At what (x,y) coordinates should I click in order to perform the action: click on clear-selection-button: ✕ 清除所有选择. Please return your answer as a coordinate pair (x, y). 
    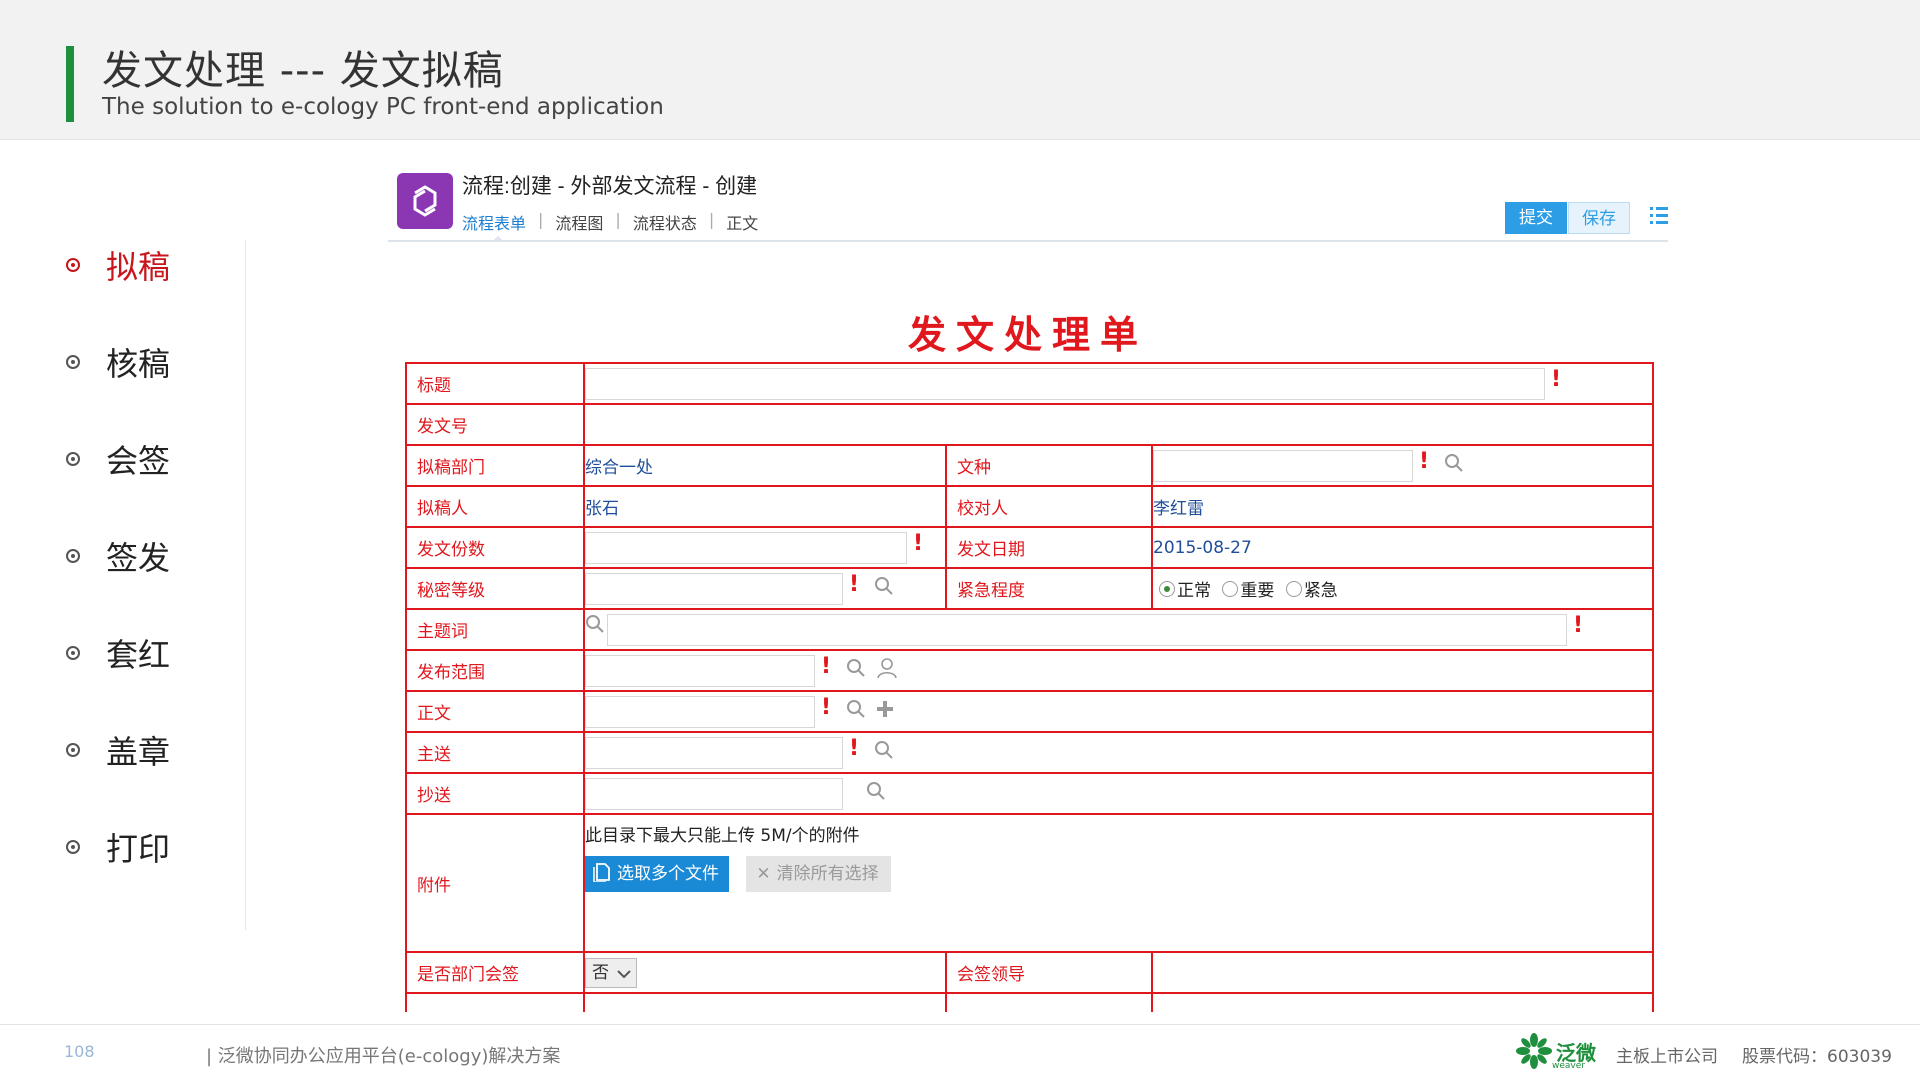
    Looking at the image, I should click on (818, 874).